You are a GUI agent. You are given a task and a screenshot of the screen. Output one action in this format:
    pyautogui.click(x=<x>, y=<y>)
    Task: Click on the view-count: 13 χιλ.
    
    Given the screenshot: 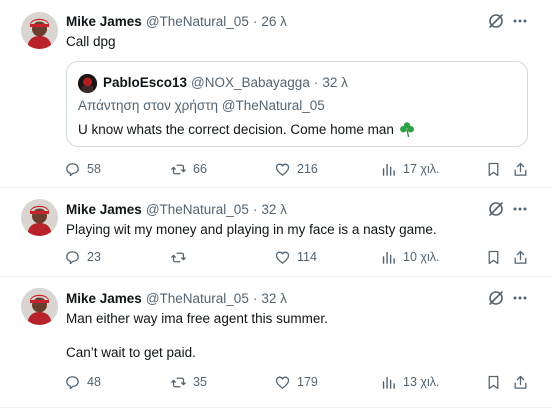 What is the action you would take?
    pyautogui.click(x=421, y=382)
    